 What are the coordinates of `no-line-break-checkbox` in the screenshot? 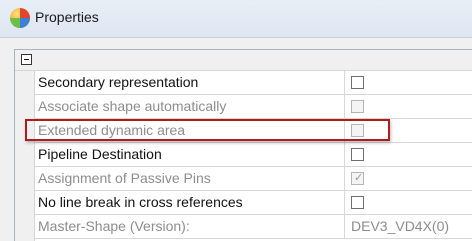 It's located at (357, 202).